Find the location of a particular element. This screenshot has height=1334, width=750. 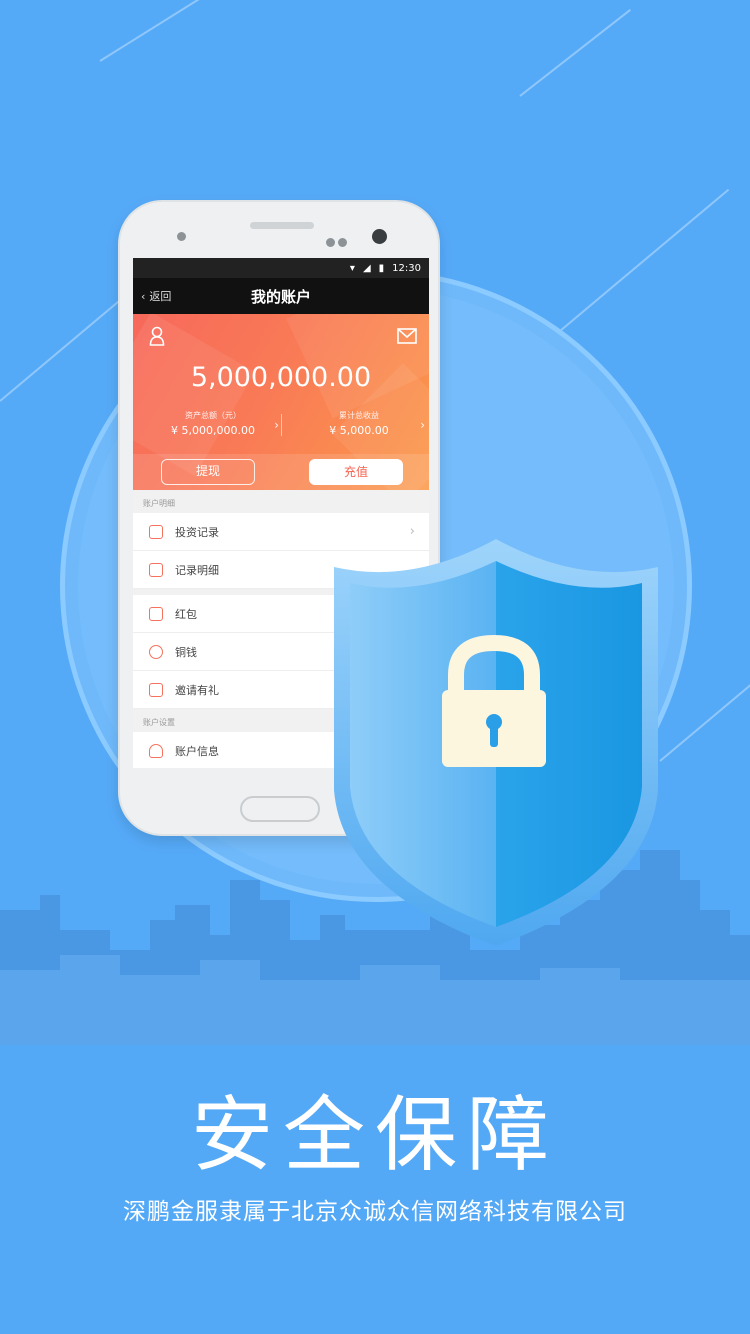

stat-label: 累计总收益 is located at coordinates (359, 415).